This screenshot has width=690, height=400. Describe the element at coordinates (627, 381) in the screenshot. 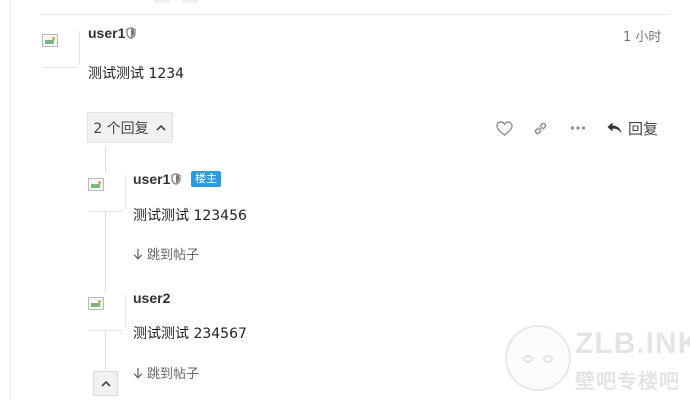

I see `watermark-sub-text: 壁吧专楼吧` at that location.